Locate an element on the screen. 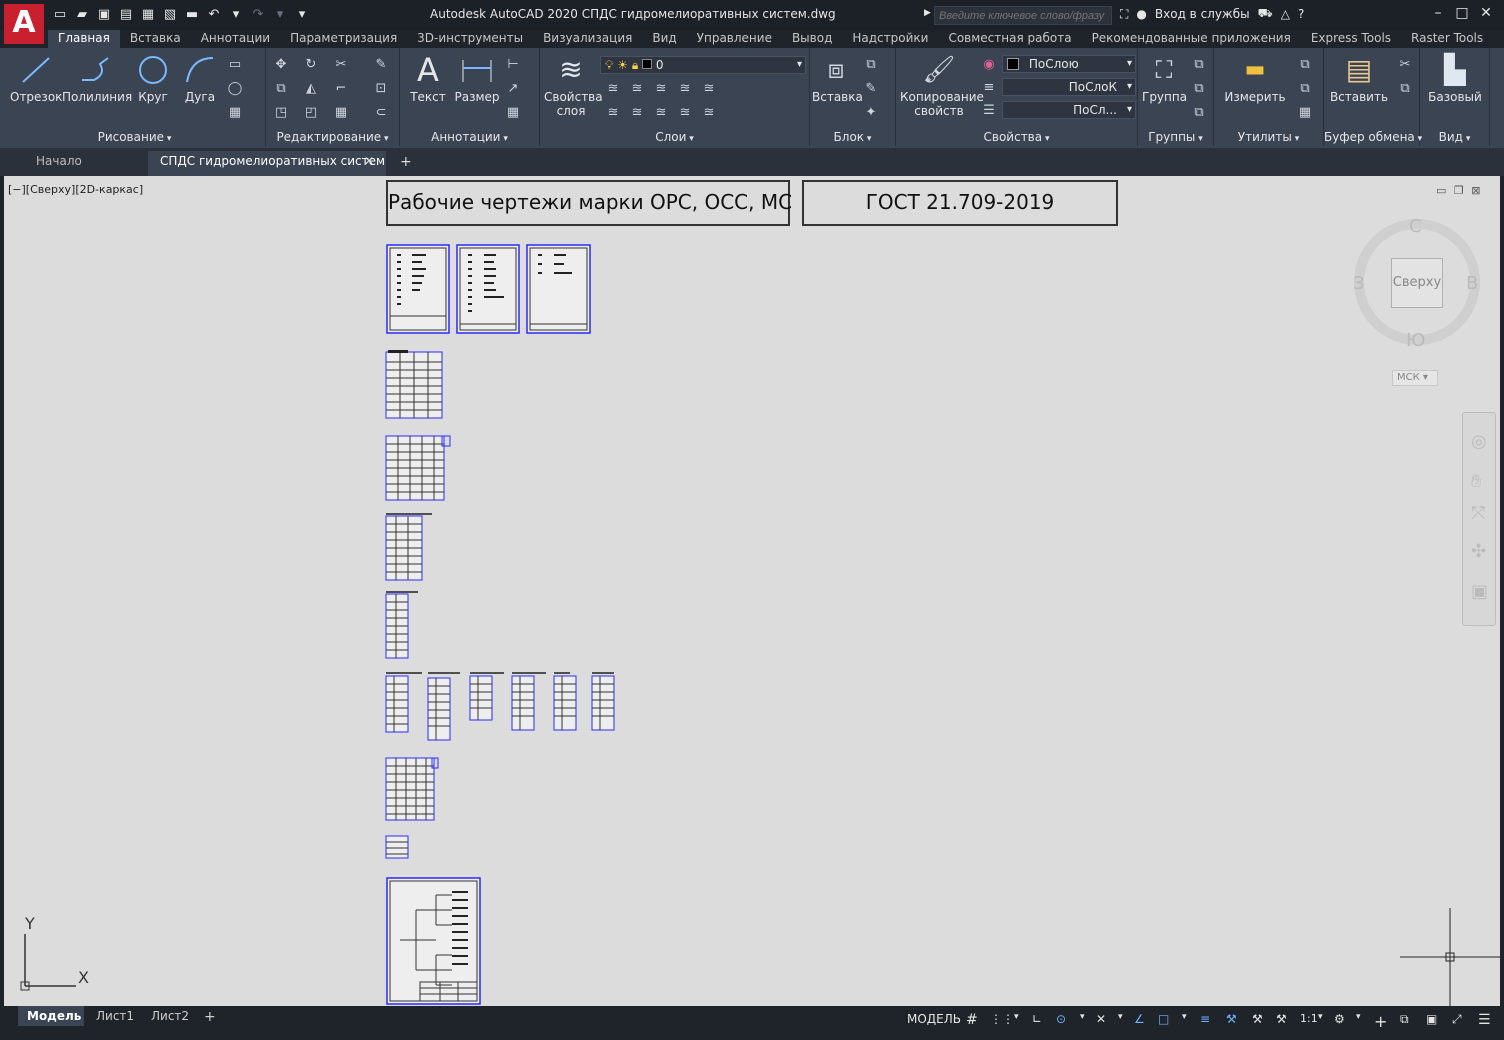 The width and height of the screenshot is (1504, 1040). vp-close-icon: ⊠ is located at coordinates (1475, 190).